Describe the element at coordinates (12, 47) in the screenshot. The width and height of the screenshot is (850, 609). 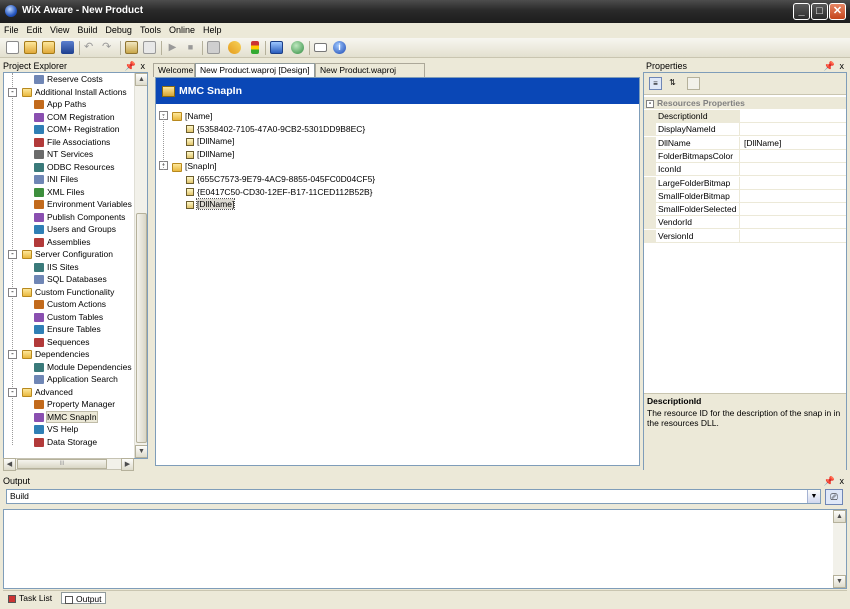
I see `new-file-icon` at that location.